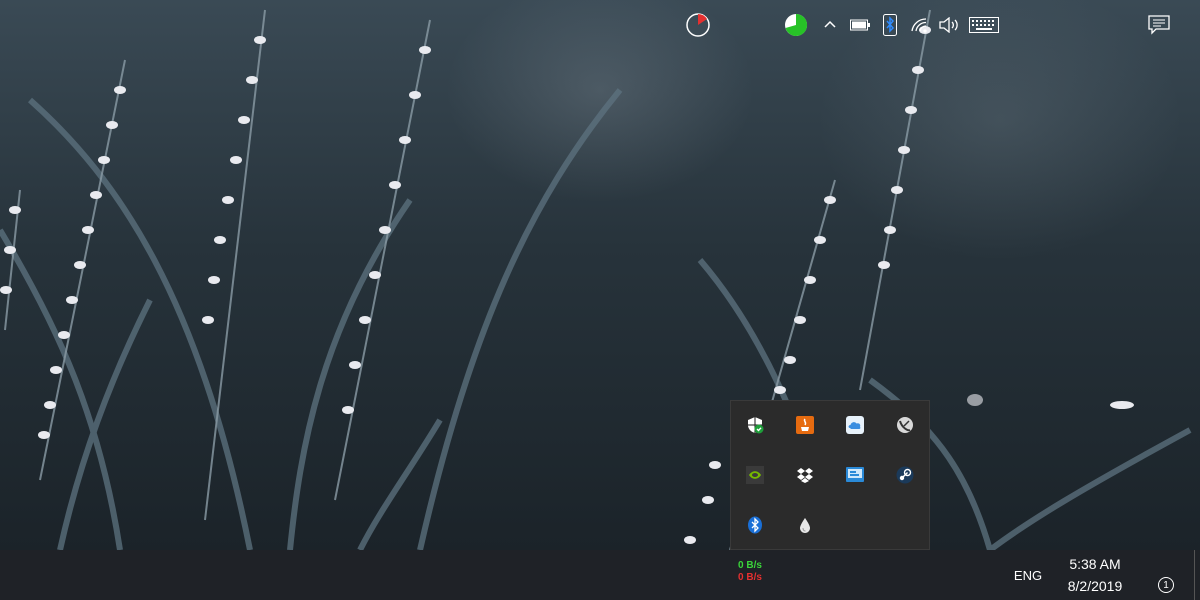  I want to click on satellite-dish-icon, so click(905, 425).